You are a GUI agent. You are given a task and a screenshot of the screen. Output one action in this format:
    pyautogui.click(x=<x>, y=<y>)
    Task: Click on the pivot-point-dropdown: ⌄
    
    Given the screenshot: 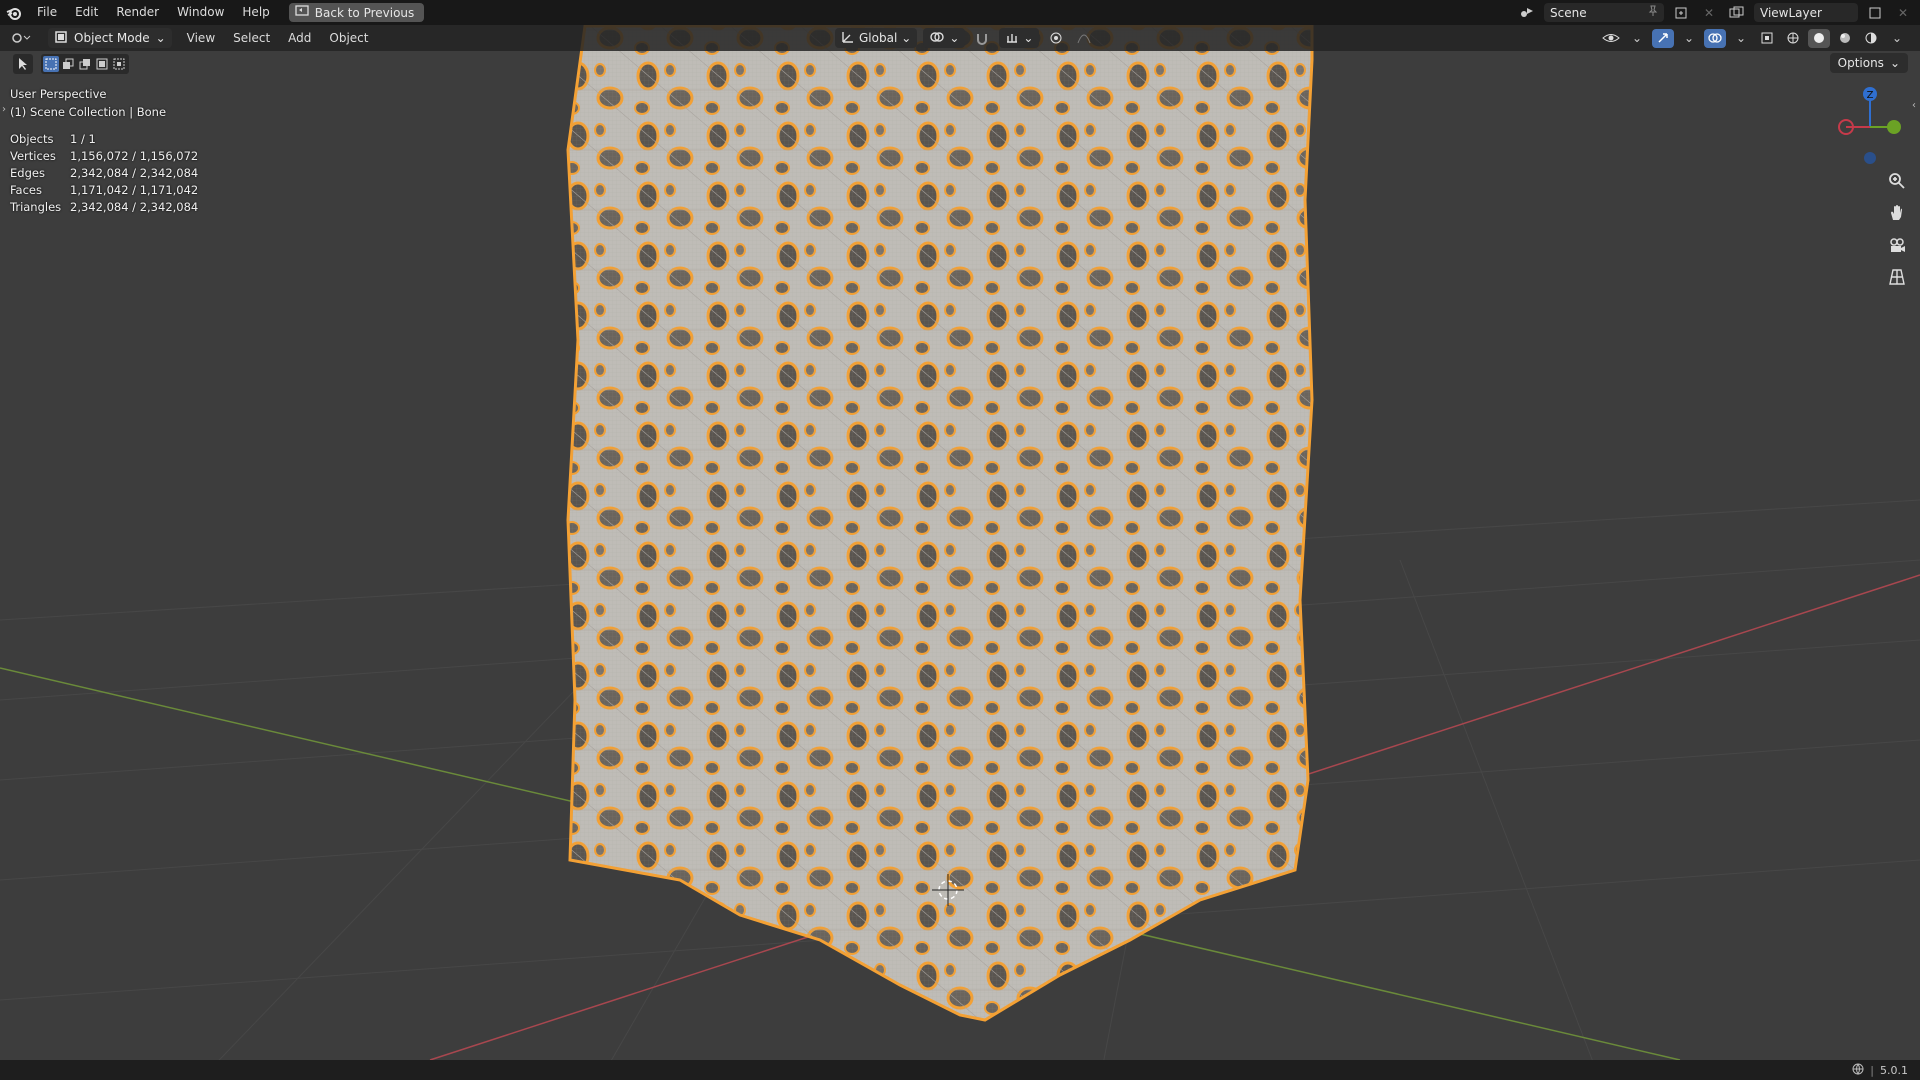 What is the action you would take?
    pyautogui.click(x=944, y=38)
    